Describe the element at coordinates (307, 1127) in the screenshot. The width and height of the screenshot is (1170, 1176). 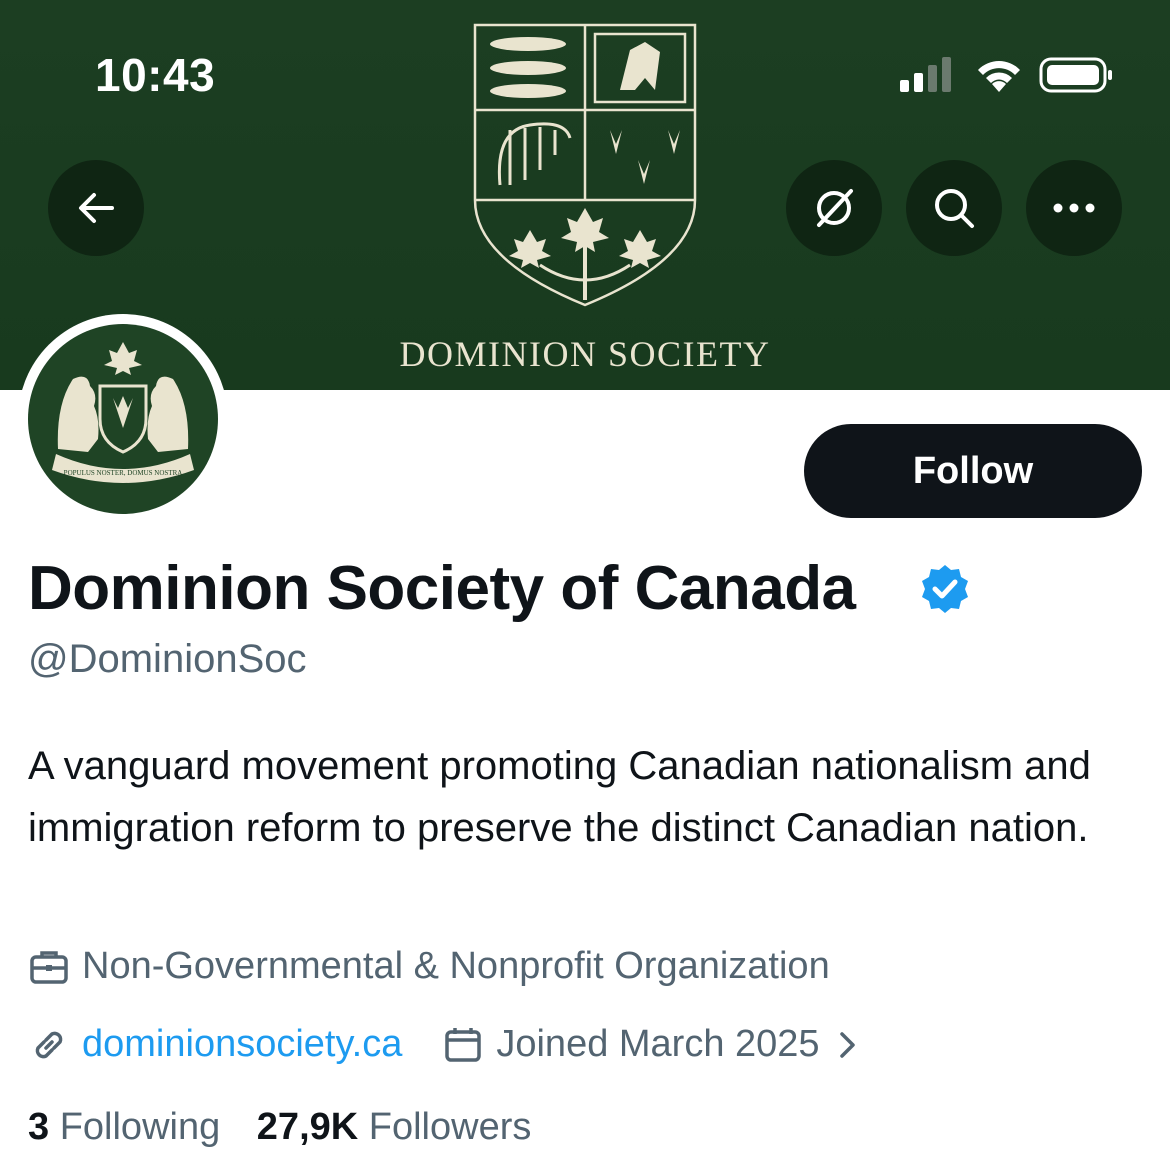
I see `followers-count: 27,9K` at that location.